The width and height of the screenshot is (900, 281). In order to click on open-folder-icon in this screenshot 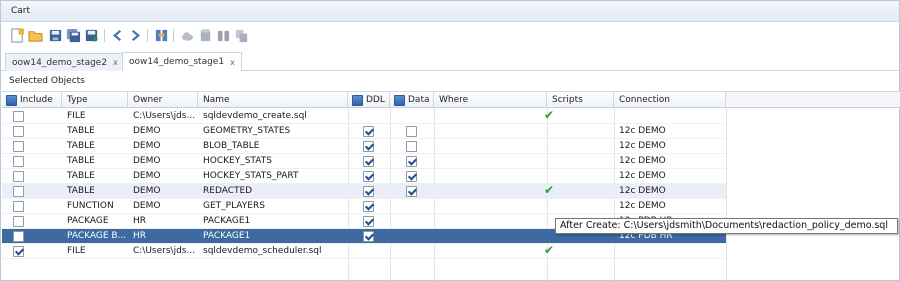, I will do `click(35, 35)`.